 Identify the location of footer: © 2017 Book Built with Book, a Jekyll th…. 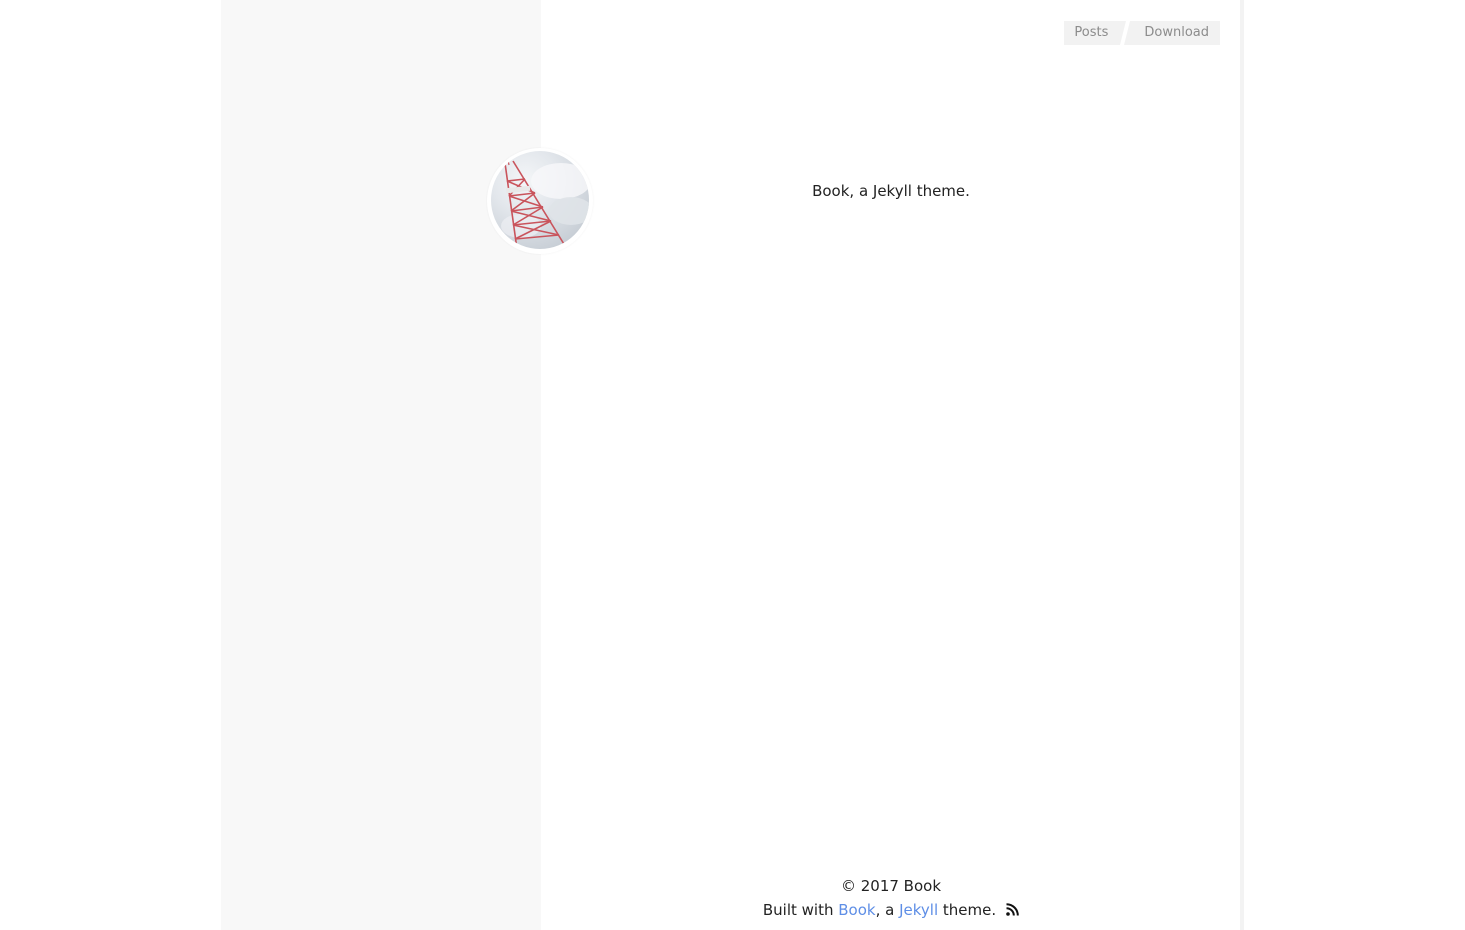
(891, 898).